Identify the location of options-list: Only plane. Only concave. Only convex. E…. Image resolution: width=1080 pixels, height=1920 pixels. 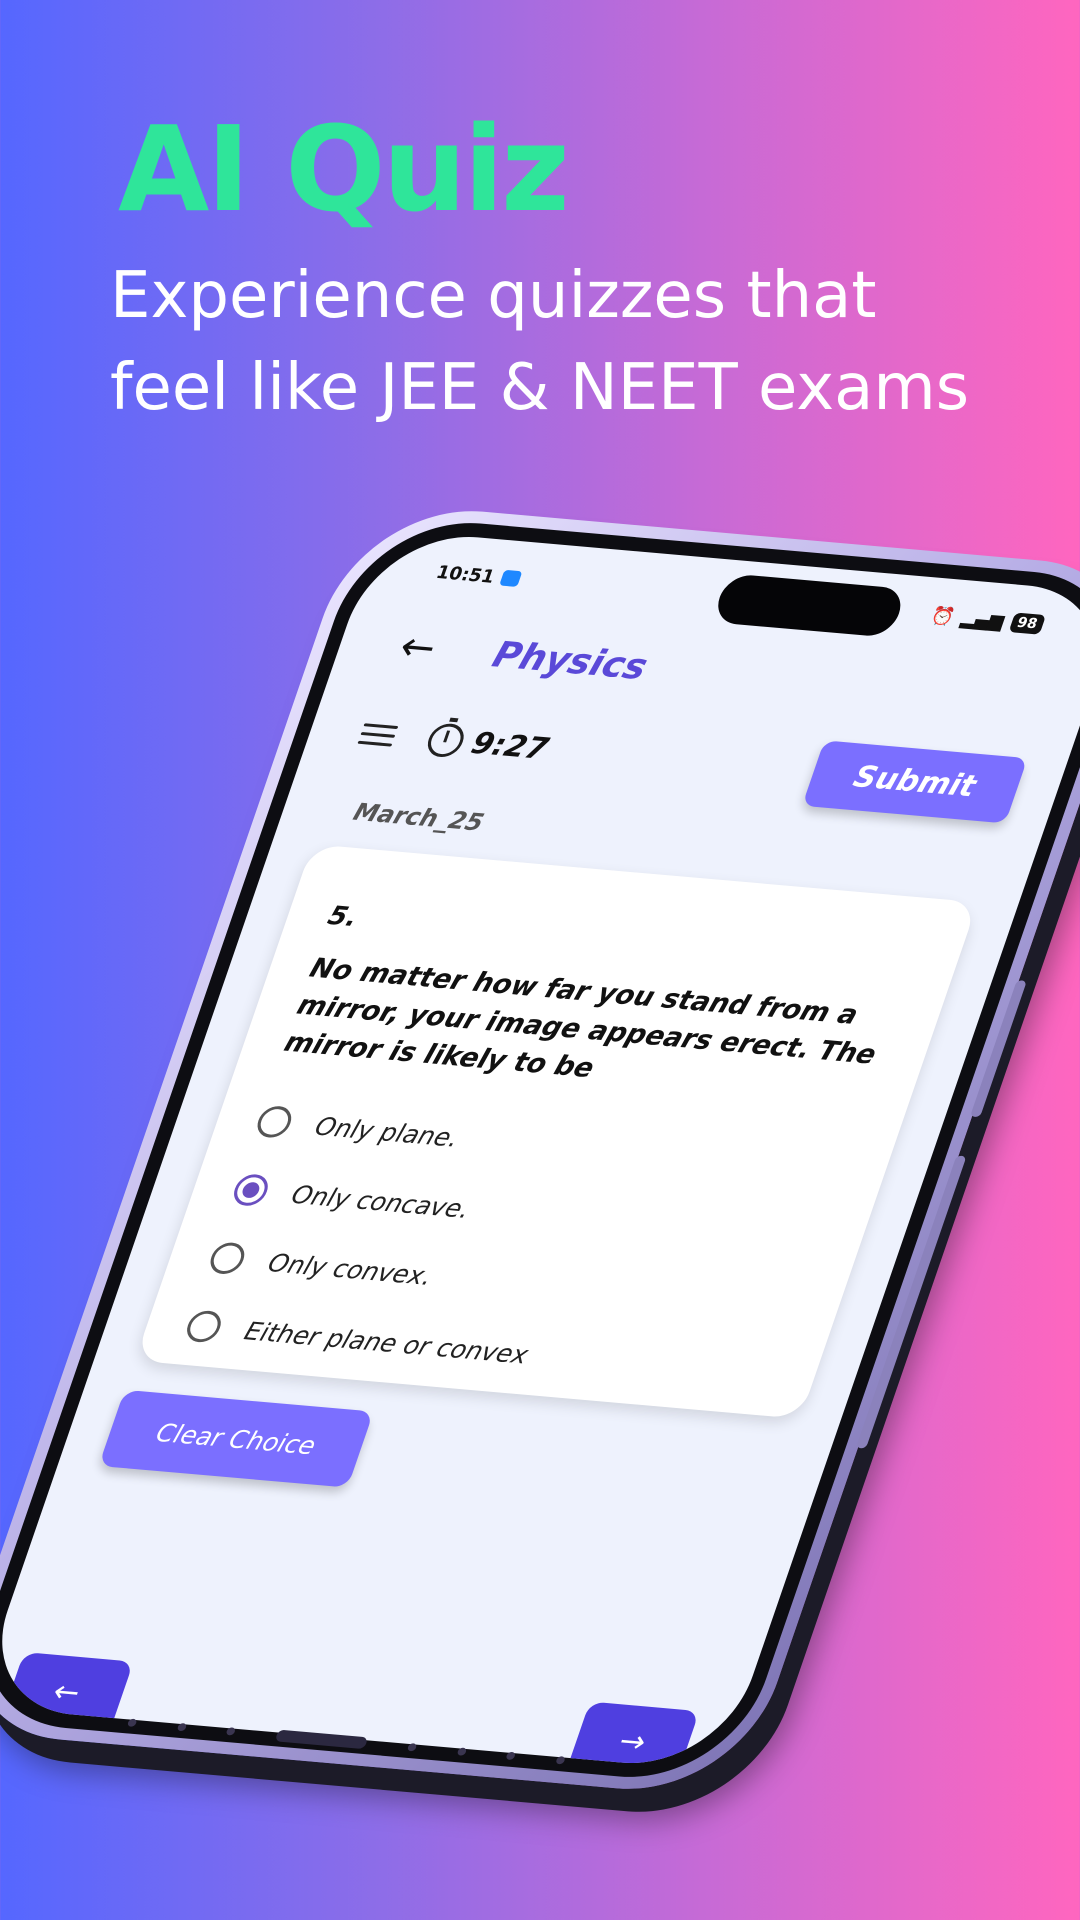
(516, 1248).